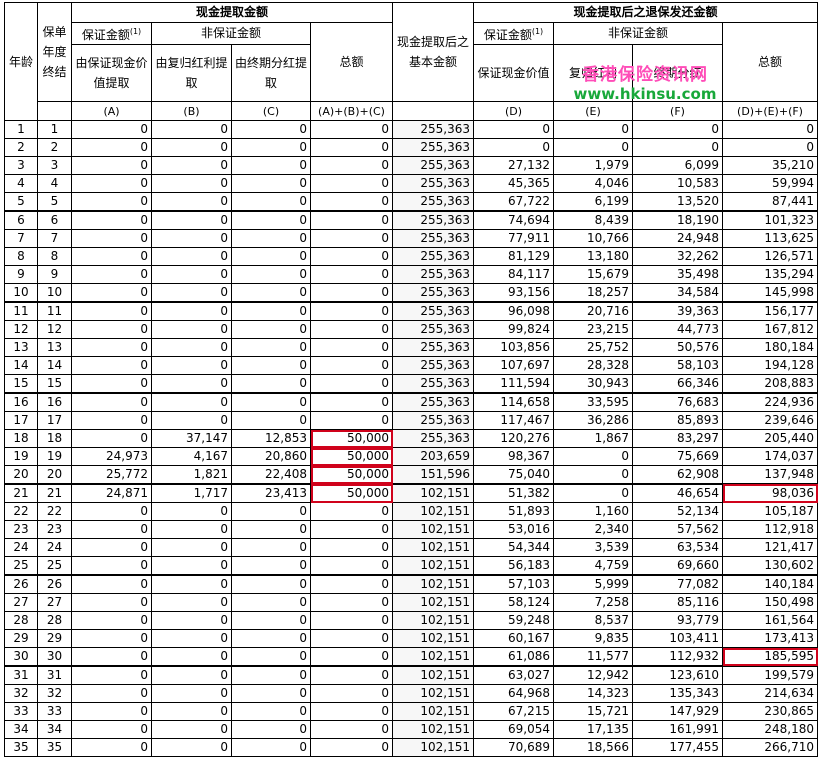  Describe the element at coordinates (21, 183) in the screenshot. I see `cell-age: 4` at that location.